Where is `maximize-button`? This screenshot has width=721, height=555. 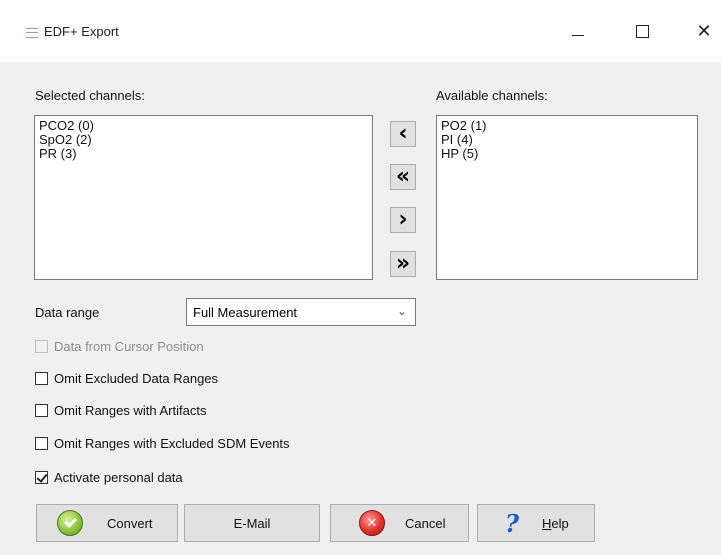
maximize-button is located at coordinates (642, 31).